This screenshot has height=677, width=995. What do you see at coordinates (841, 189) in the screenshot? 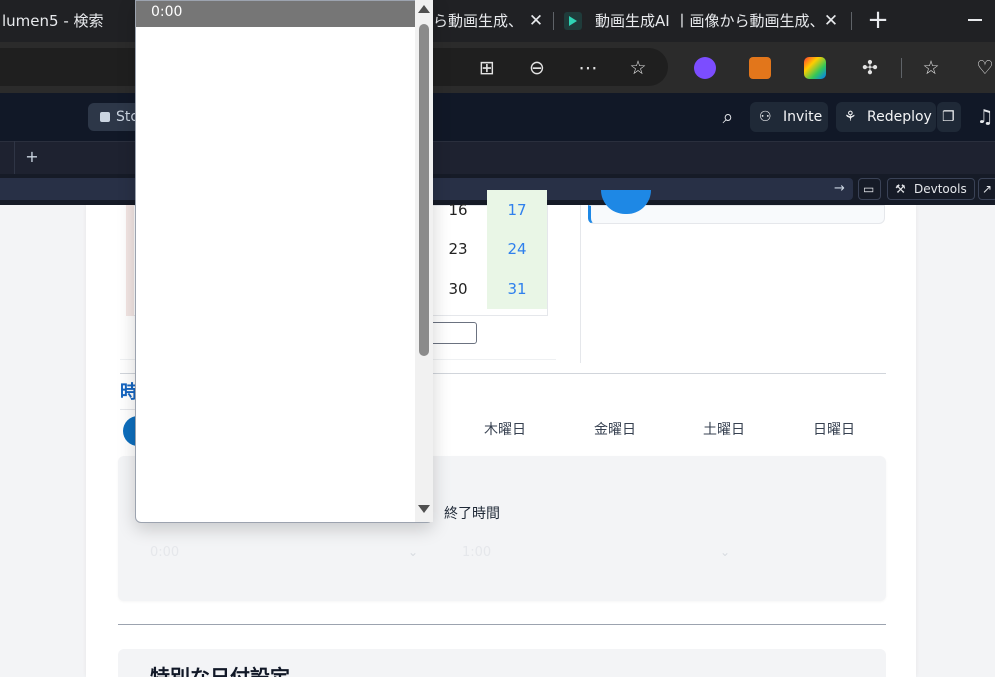
I see `go-arrow-icon: →` at bounding box center [841, 189].